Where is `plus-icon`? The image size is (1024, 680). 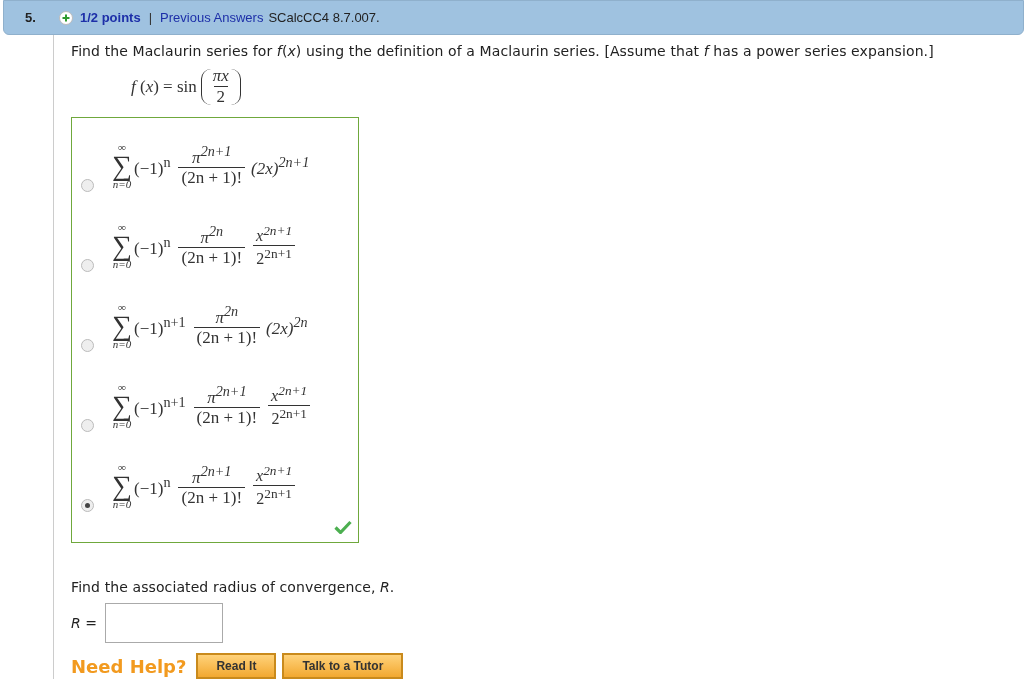 plus-icon is located at coordinates (66, 17).